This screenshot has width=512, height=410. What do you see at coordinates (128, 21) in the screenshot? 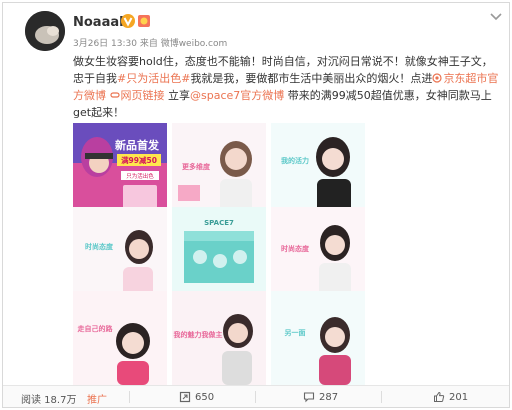
I see `verified-v-icon` at bounding box center [128, 21].